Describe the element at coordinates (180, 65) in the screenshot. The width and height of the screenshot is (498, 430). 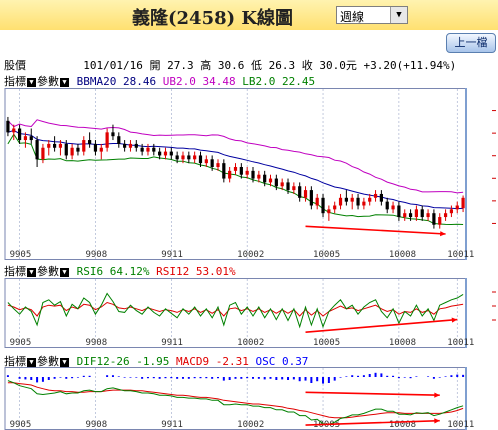
I see `open-value: 27.3` at that location.